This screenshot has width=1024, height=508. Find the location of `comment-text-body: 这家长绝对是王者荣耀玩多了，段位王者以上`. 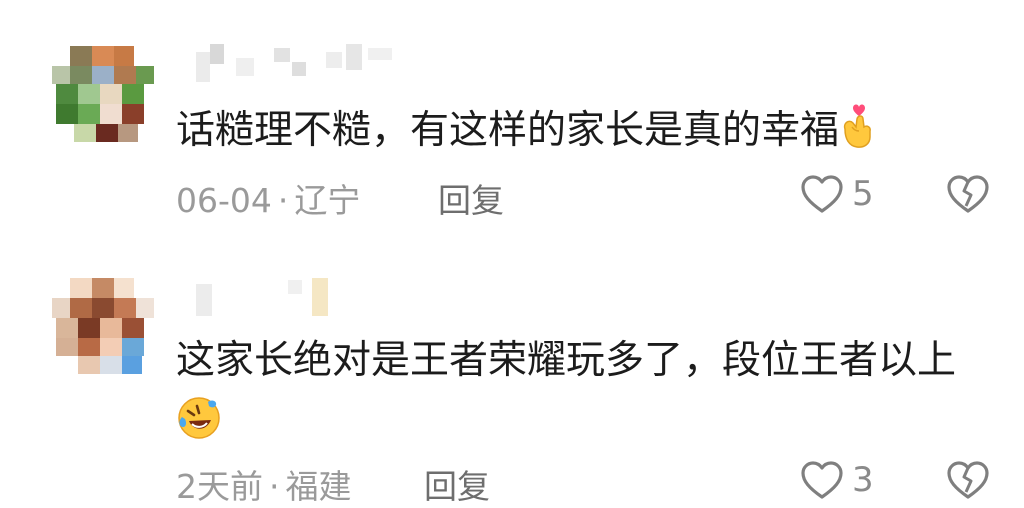

comment-text-body: 这家长绝对是王者荣耀玩多了，段位王者以上 is located at coordinates (566, 360).